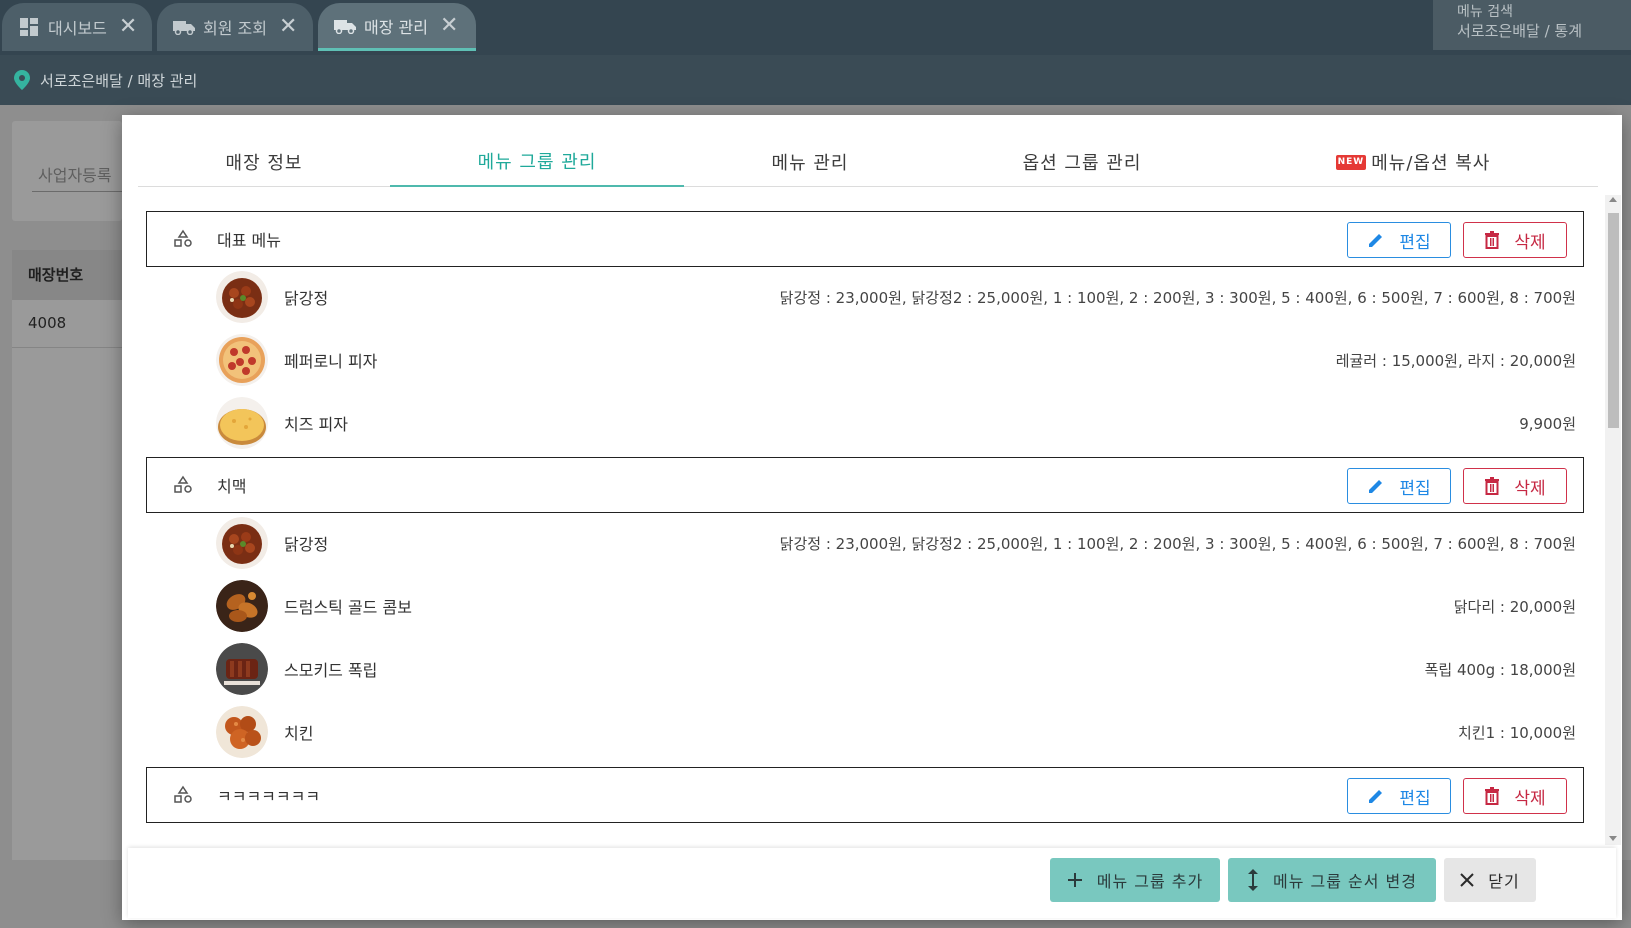 The height and width of the screenshot is (928, 1631). Describe the element at coordinates (249, 240) in the screenshot. I see `group-name: 대표 메뉴` at that location.